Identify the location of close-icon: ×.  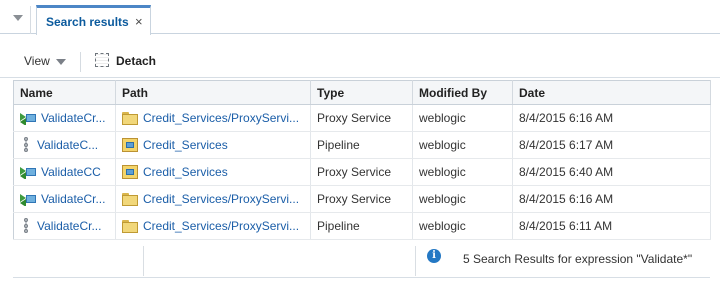
(139, 21).